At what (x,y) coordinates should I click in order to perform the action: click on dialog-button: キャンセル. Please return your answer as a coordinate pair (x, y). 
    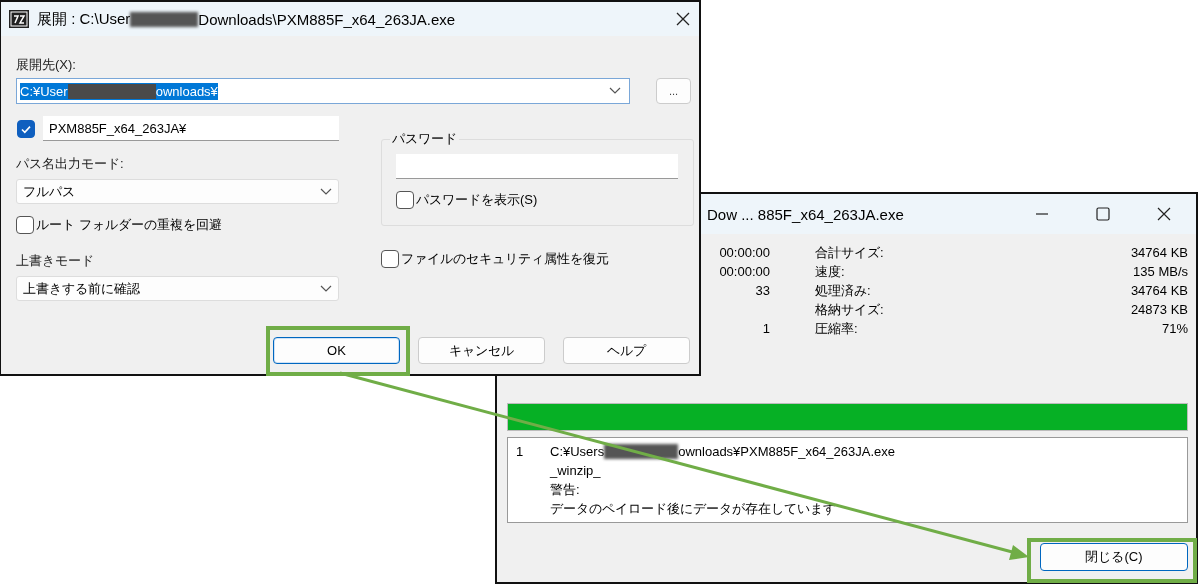
    Looking at the image, I should click on (481, 350).